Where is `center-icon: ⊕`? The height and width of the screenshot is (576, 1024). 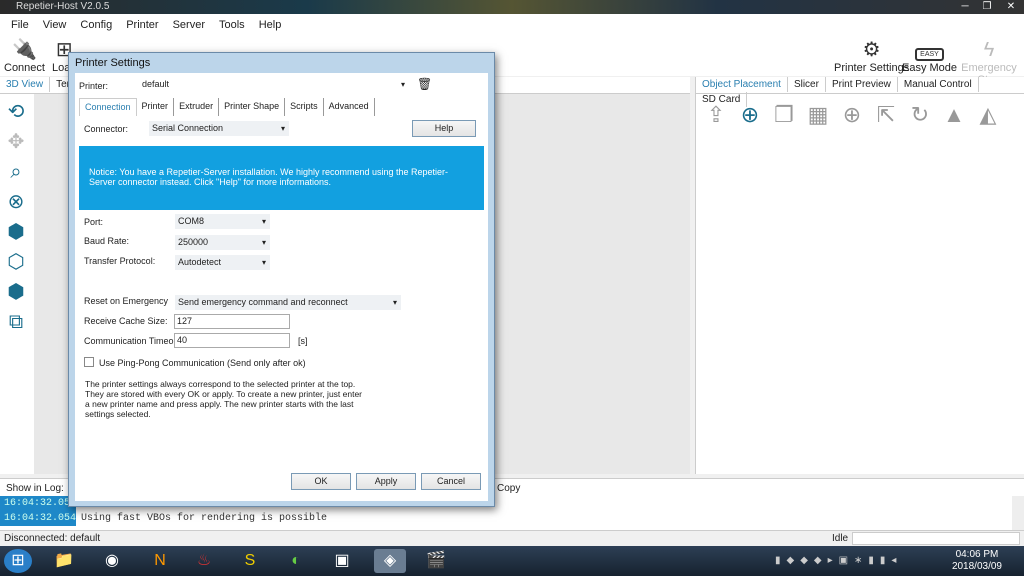 center-icon: ⊕ is located at coordinates (852, 115).